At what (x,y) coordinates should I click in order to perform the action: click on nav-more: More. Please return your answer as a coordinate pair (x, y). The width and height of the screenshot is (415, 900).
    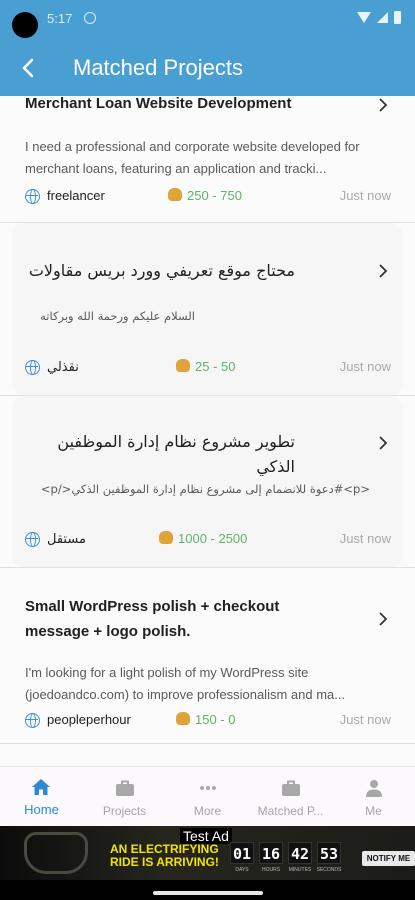
    Looking at the image, I should click on (207, 797).